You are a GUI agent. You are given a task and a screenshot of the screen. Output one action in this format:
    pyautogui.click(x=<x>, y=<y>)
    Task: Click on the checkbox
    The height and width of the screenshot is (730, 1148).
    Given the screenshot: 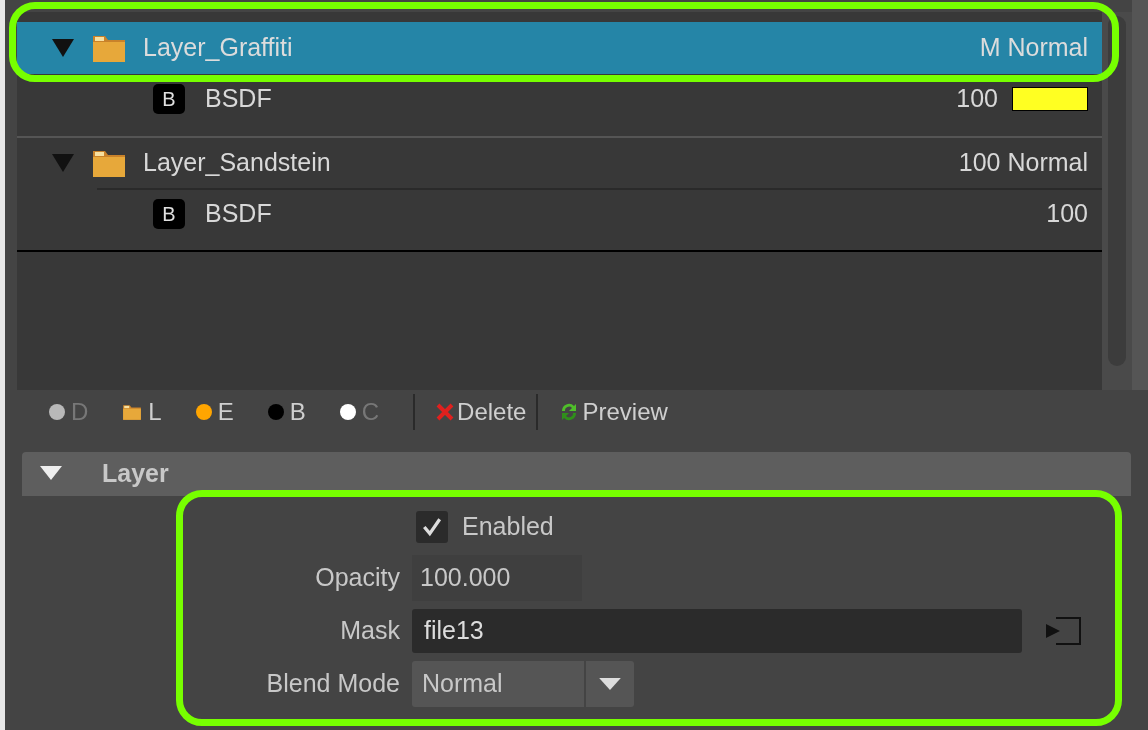 What is the action you would take?
    pyautogui.click(x=432, y=527)
    